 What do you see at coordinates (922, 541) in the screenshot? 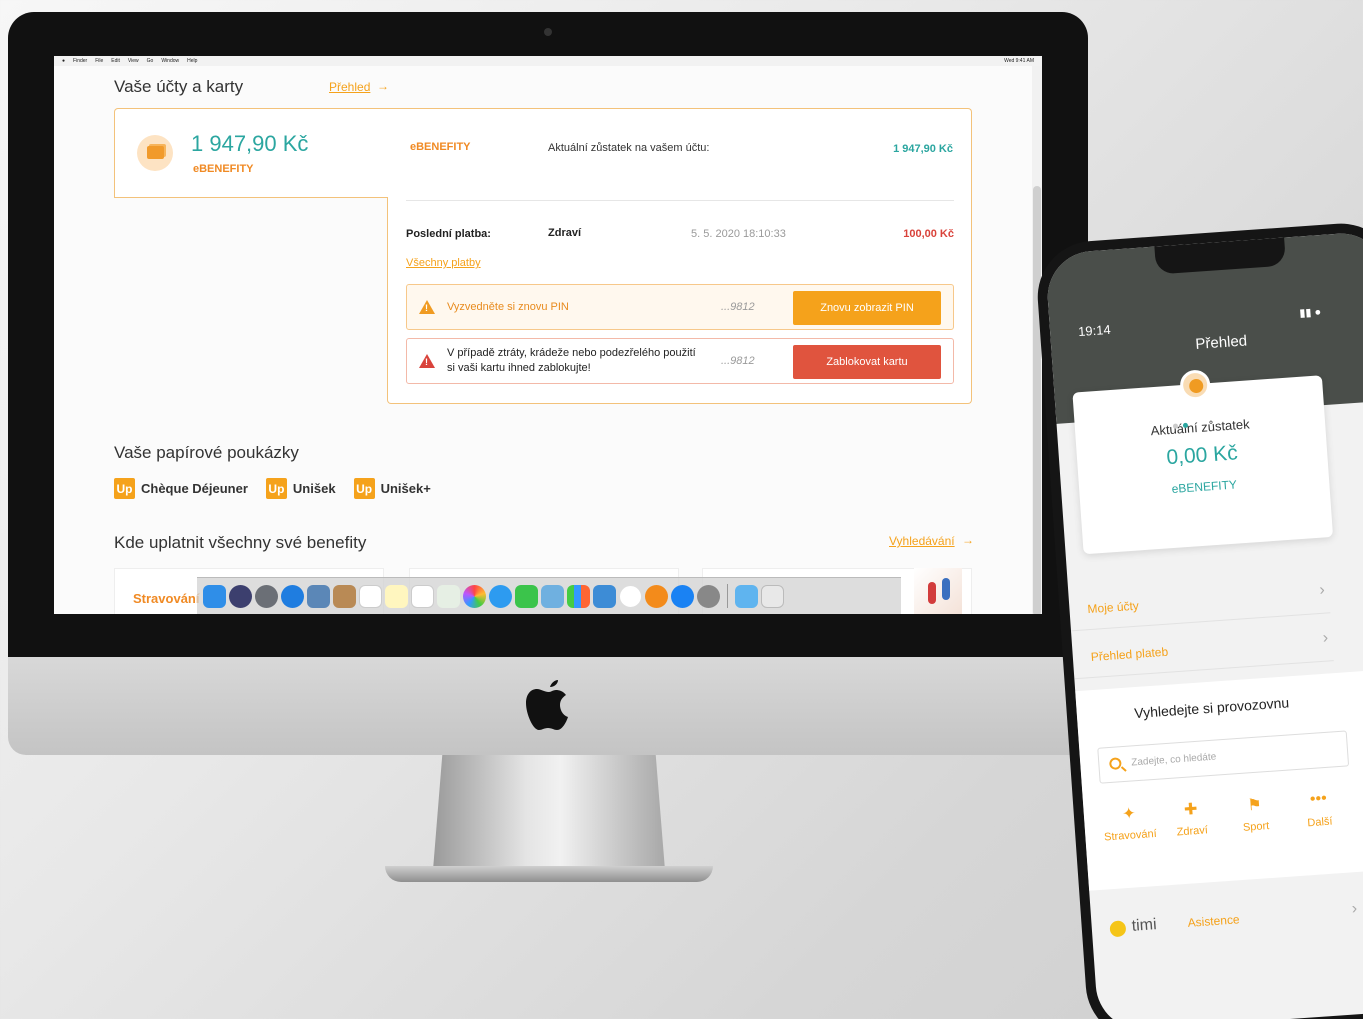
I see `search-link: Vyhledávání` at bounding box center [922, 541].